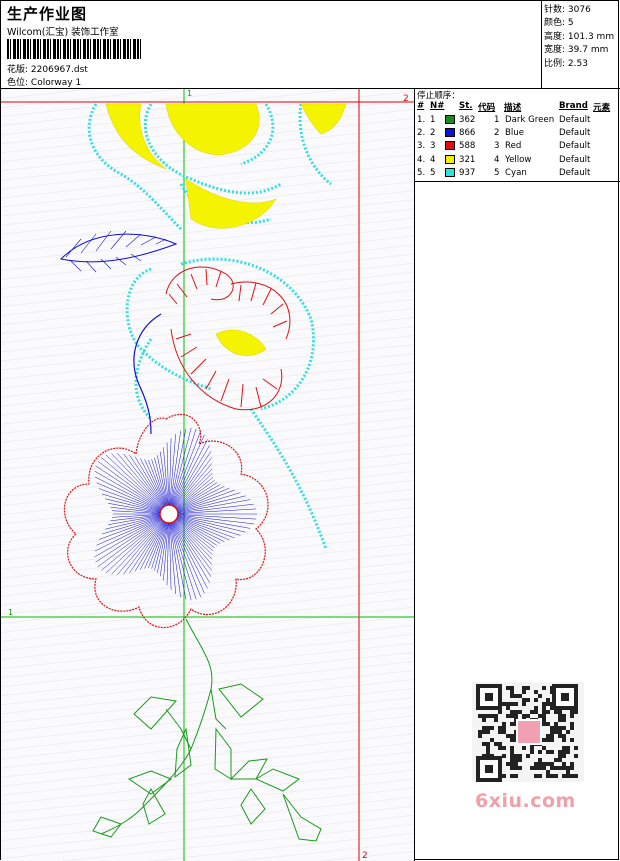 Image resolution: width=620 pixels, height=861 pixels. What do you see at coordinates (576, 50) in the screenshot?
I see `spec-width: 宽度: 39.7 mm` at bounding box center [576, 50].